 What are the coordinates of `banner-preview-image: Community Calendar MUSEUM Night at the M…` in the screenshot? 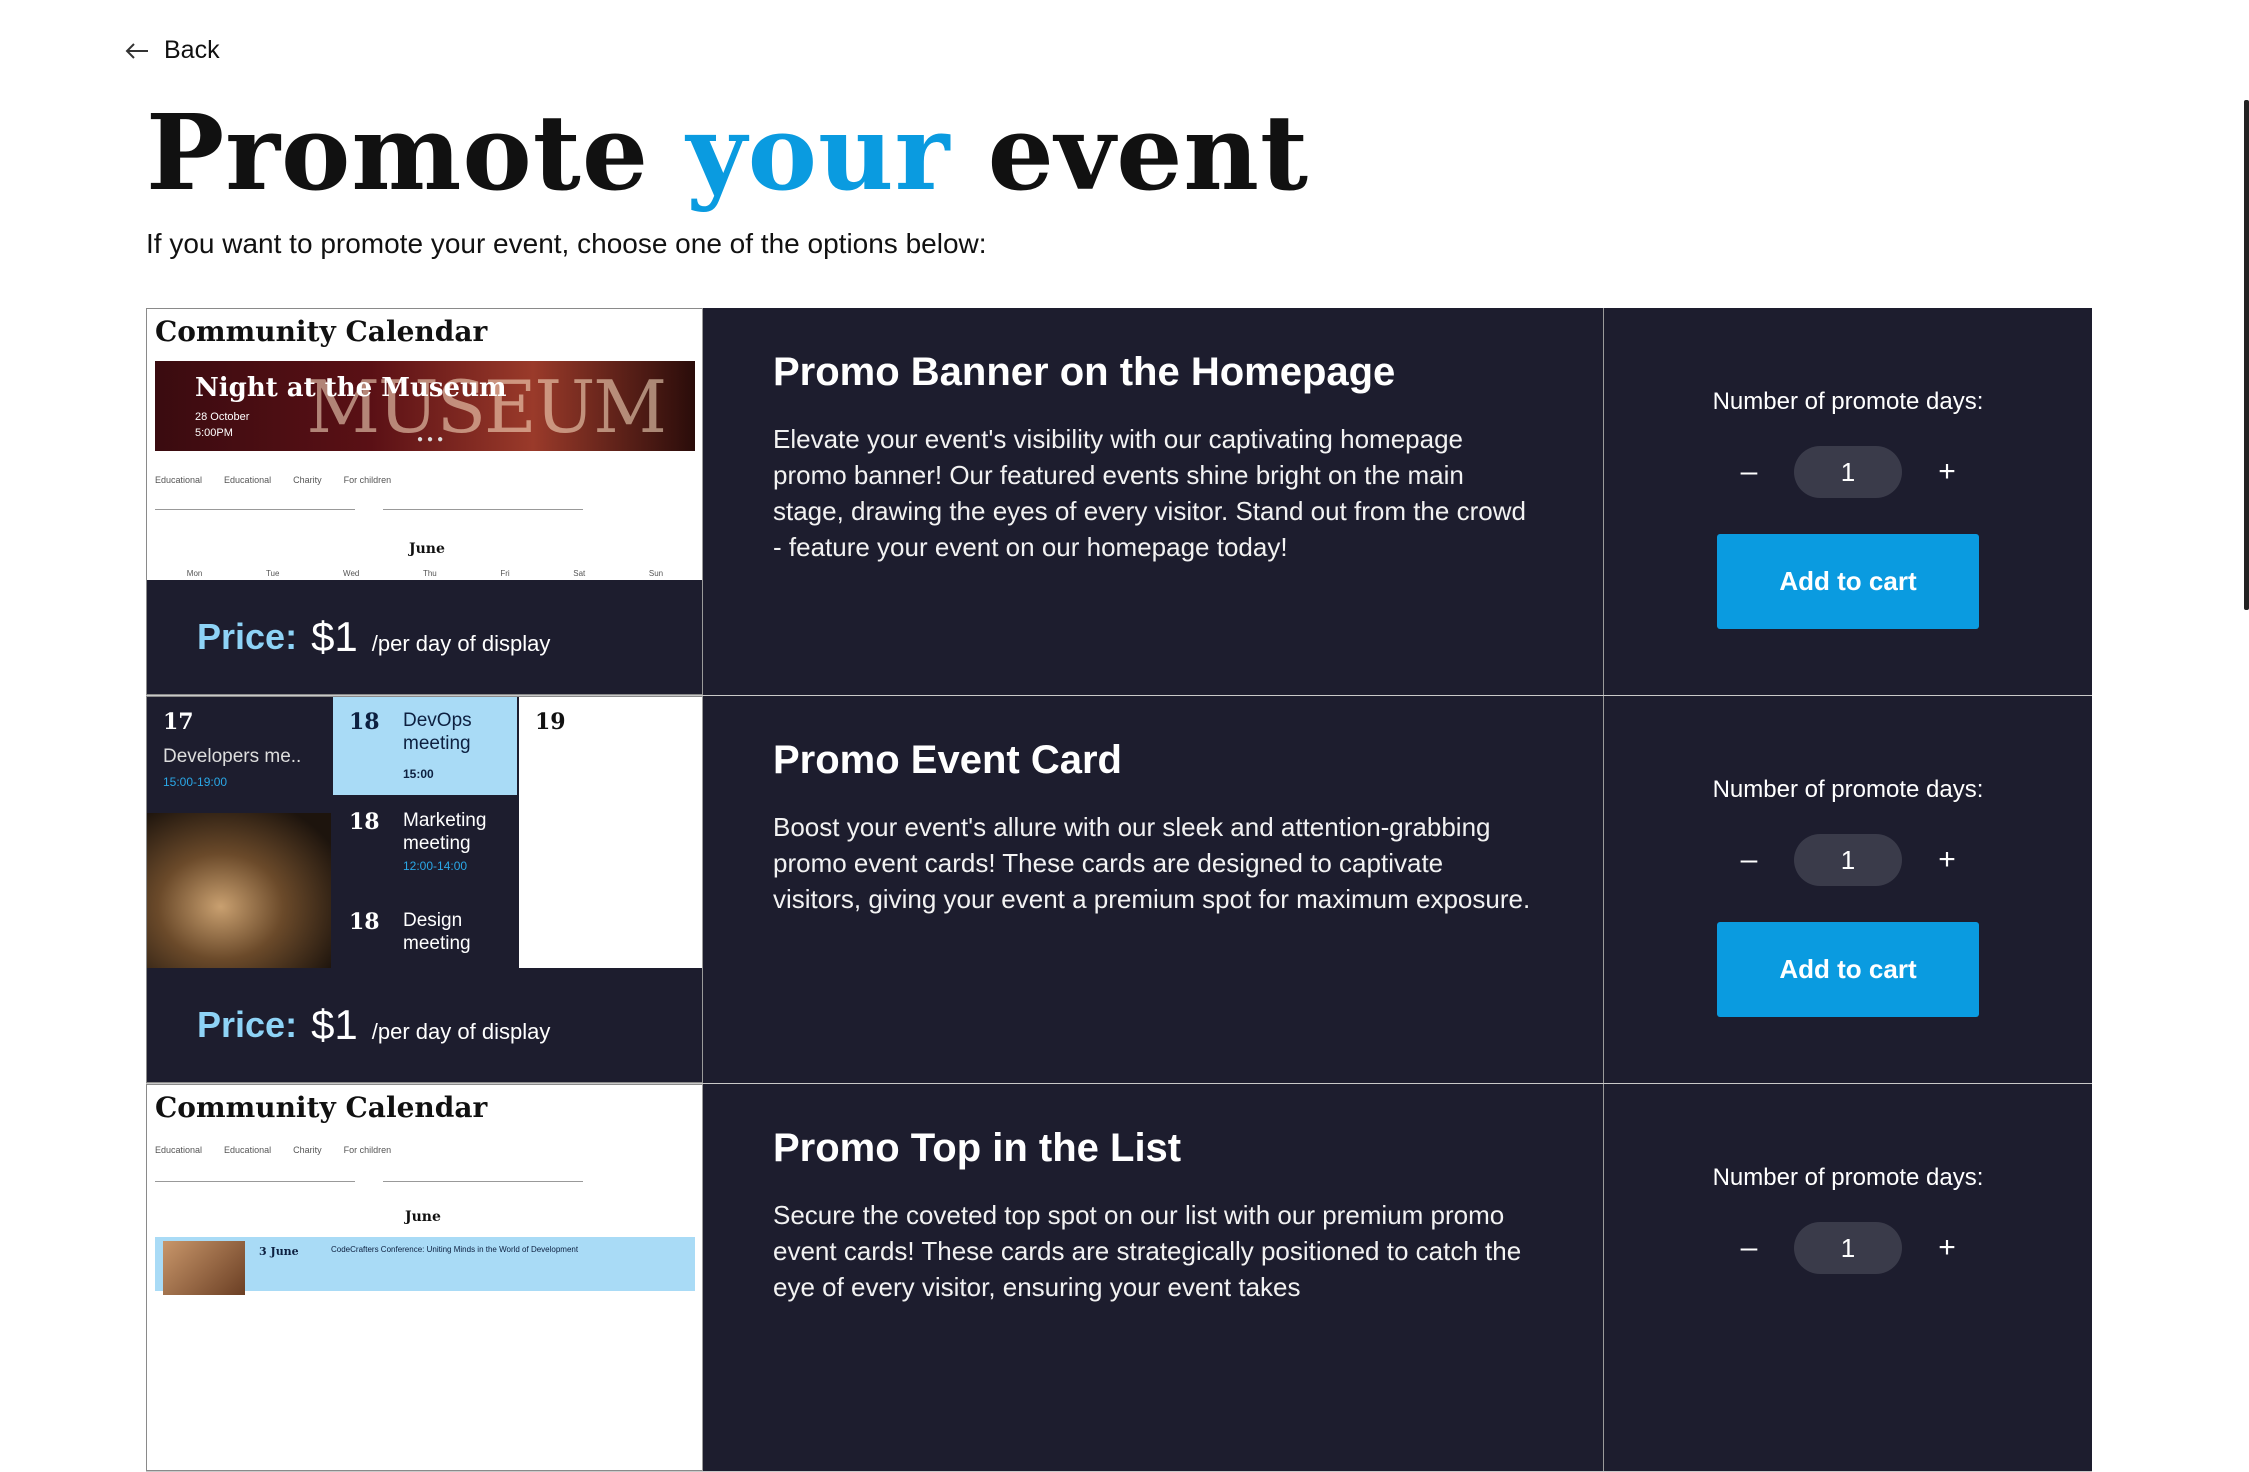 It's located at (424, 445).